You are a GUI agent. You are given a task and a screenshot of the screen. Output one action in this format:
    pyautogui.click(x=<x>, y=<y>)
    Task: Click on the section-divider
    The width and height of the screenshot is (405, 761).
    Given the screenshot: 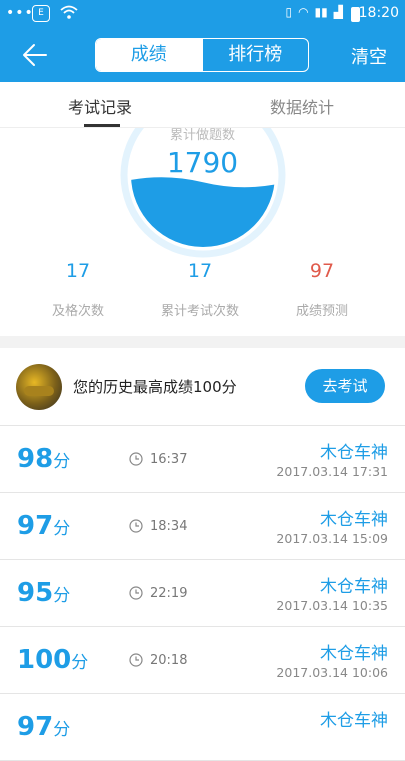 What is the action you would take?
    pyautogui.click(x=202, y=342)
    